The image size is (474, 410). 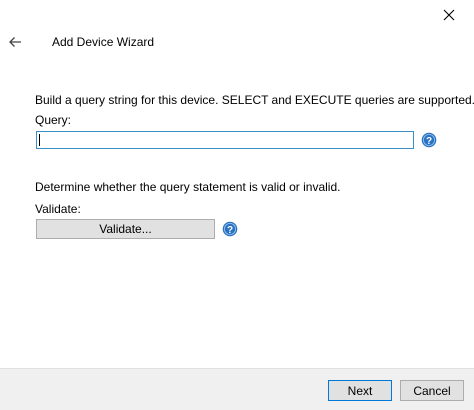 I want to click on text-caret, so click(x=39, y=140).